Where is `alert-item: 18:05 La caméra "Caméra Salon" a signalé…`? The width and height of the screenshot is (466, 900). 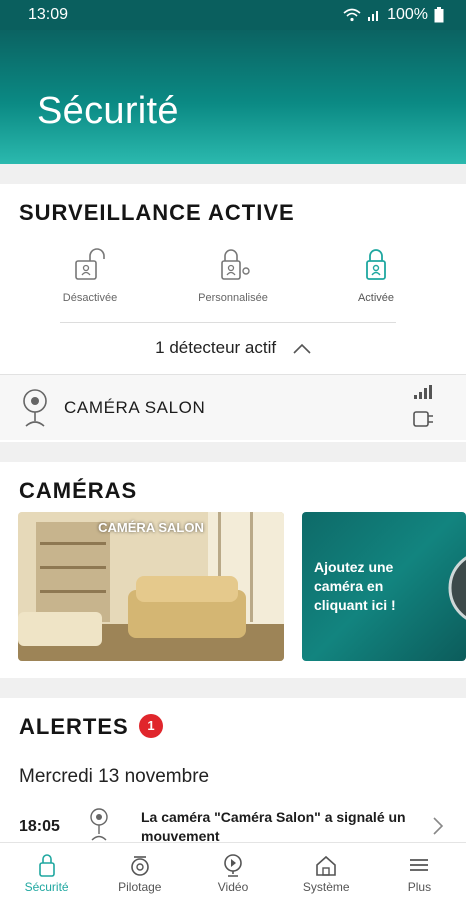 alert-item: 18:05 La caméra "Caméra Salon" a signalé… is located at coordinates (233, 822).